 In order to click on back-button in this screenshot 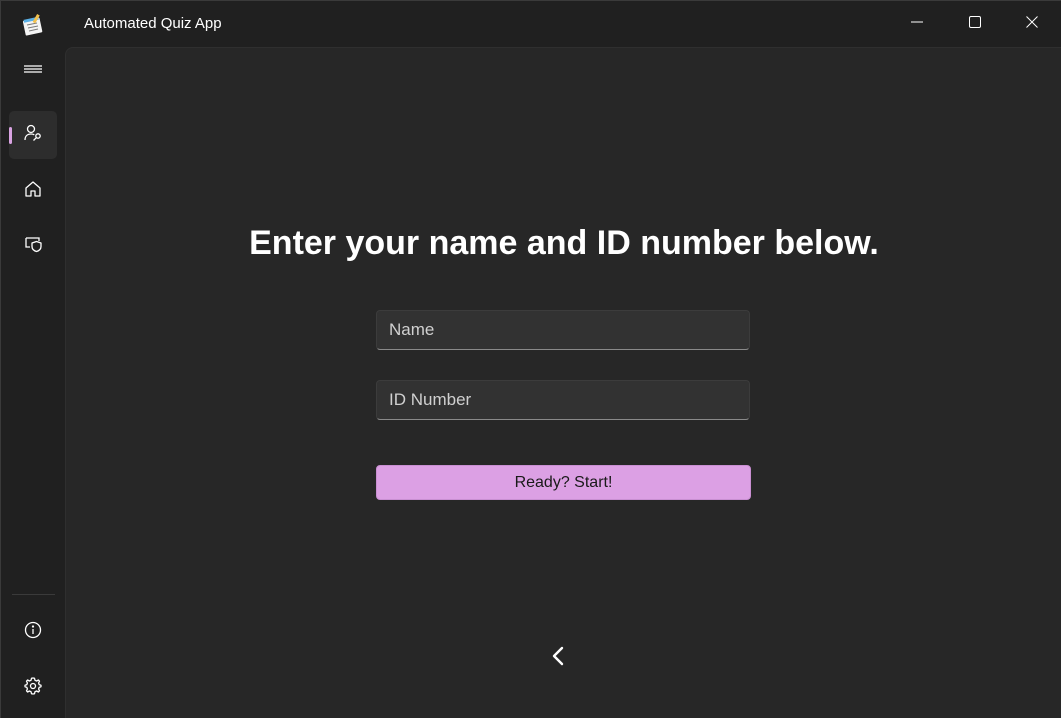, I will do `click(558, 658)`.